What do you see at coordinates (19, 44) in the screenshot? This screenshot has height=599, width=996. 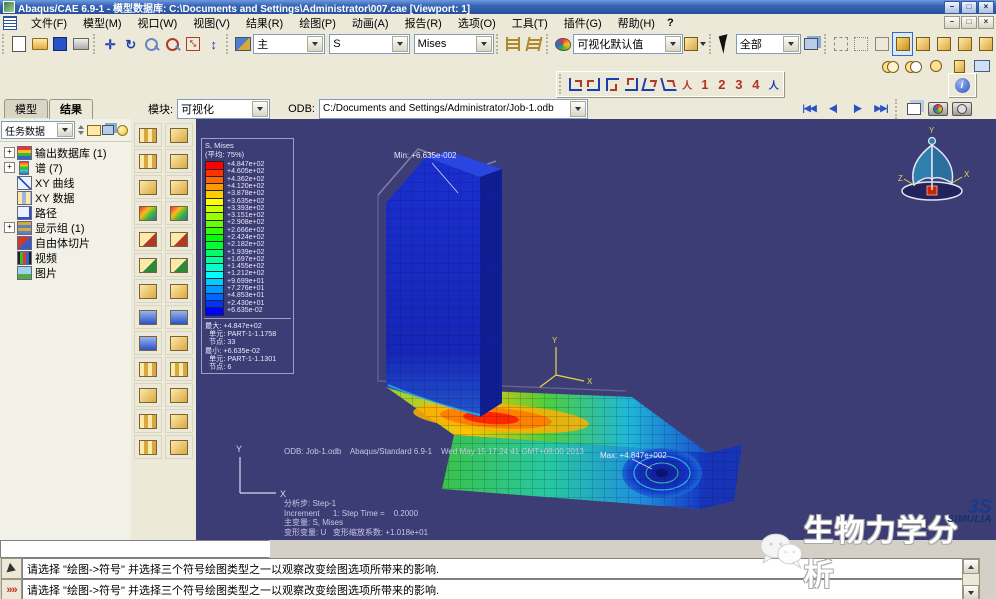 I see `new-file-button` at bounding box center [19, 44].